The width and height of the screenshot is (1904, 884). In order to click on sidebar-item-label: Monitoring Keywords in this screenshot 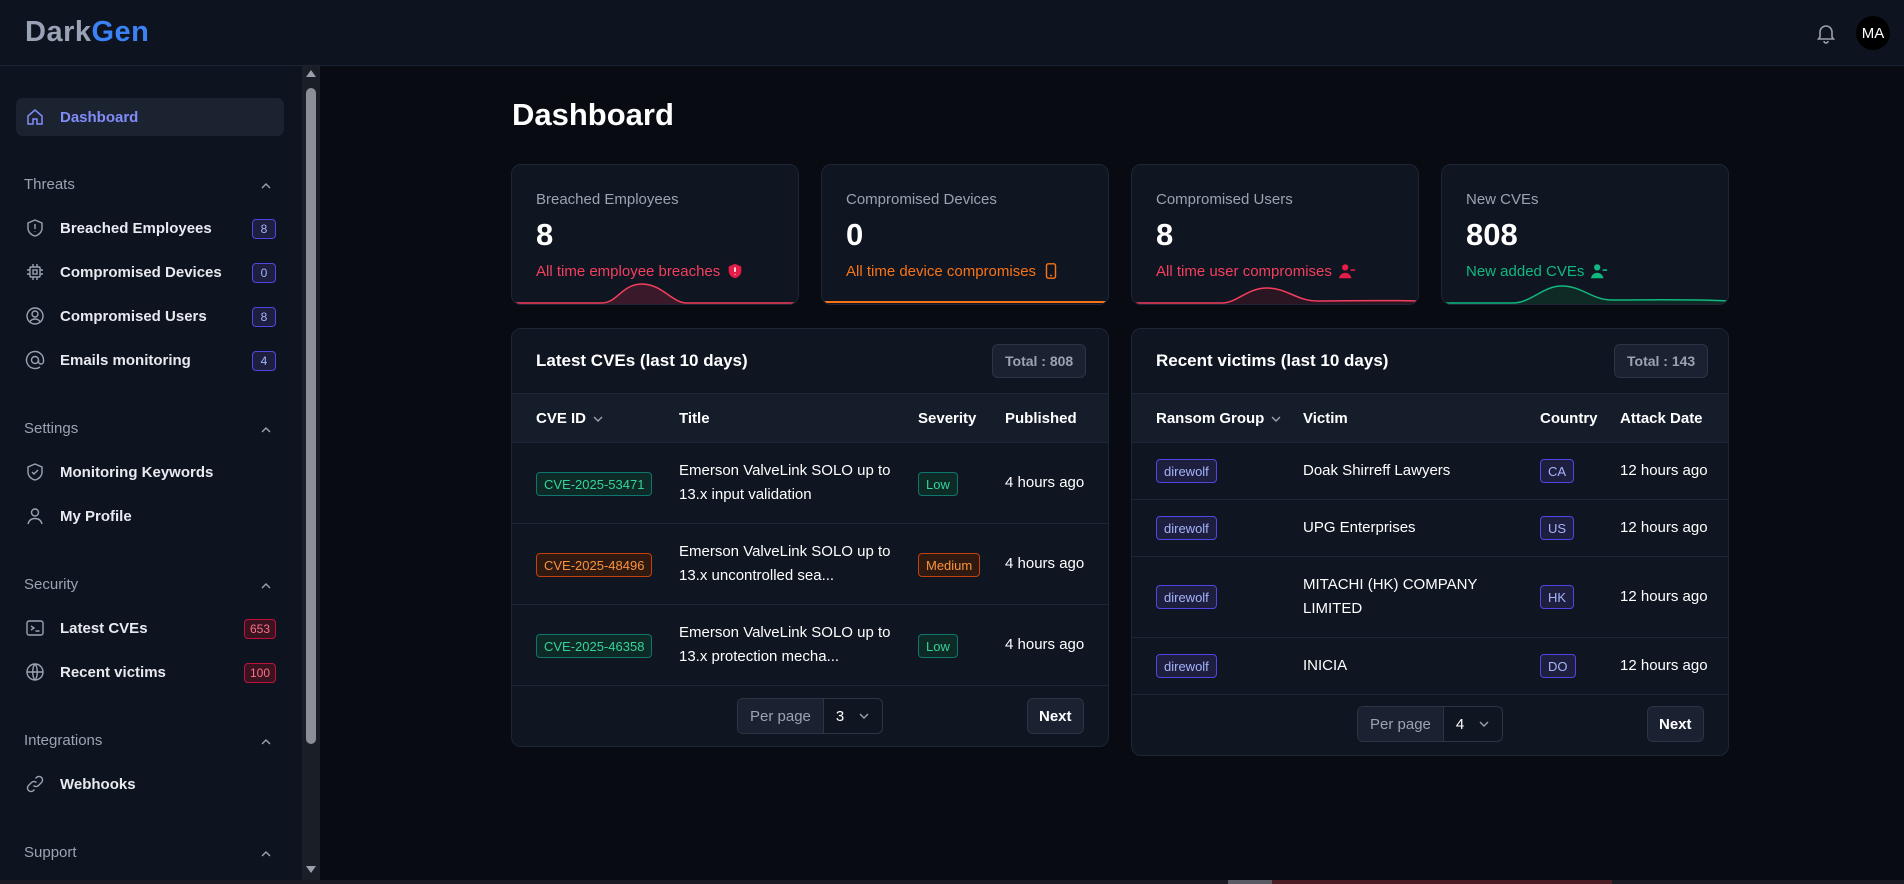, I will do `click(137, 472)`.